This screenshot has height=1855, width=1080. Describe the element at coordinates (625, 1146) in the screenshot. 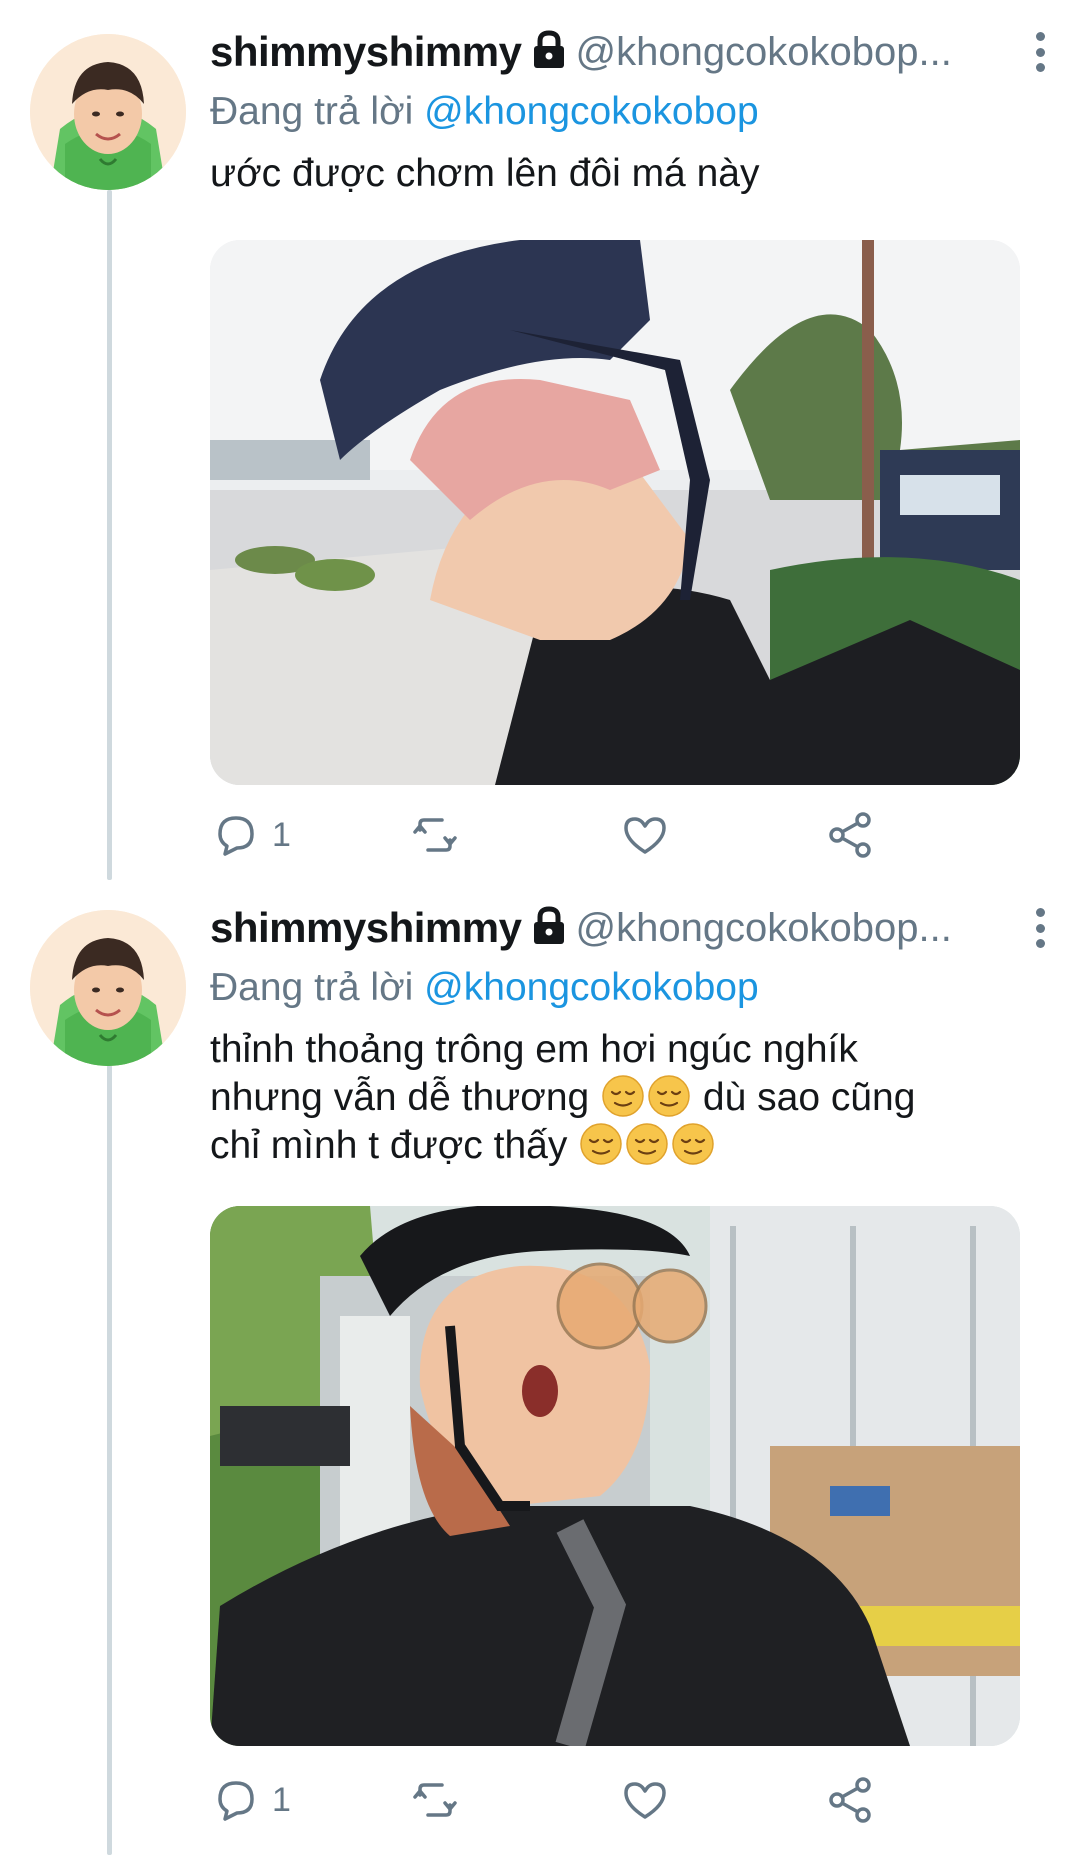

I see `tweet-text-line: chỉ mình t được thấy` at that location.